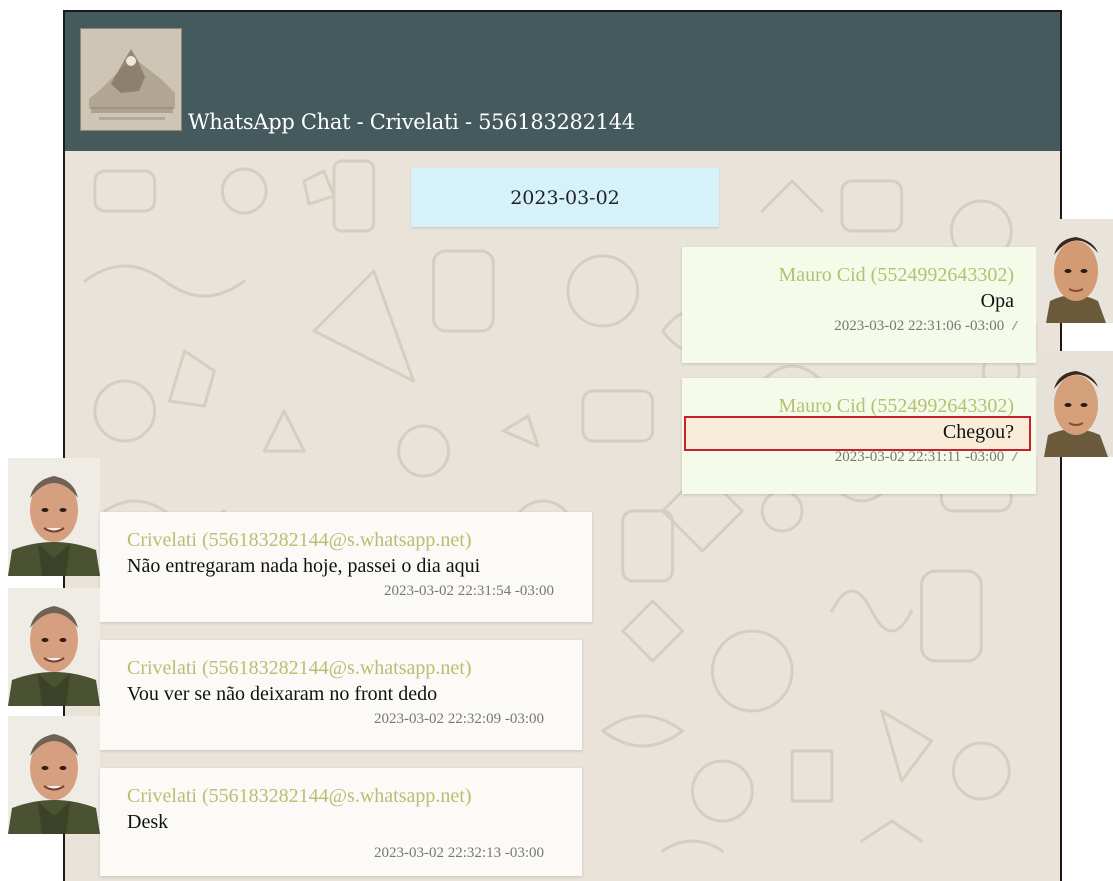 Image resolution: width=1113 pixels, height=881 pixels. Describe the element at coordinates (411, 122) in the screenshot. I see `chat-title: WhatsApp Chat - Crivelati - 556183282144` at that location.